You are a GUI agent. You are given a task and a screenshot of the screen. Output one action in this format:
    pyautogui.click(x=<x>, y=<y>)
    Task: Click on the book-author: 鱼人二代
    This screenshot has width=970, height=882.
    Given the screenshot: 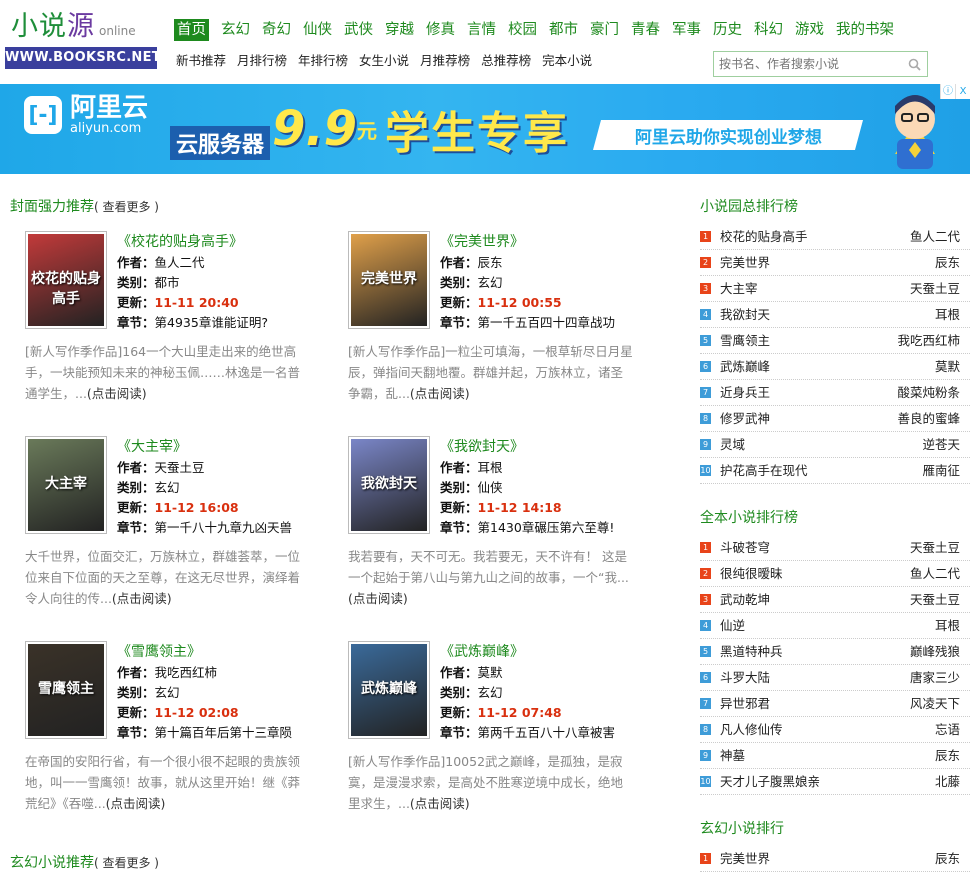 What is the action you would take?
    pyautogui.click(x=180, y=262)
    